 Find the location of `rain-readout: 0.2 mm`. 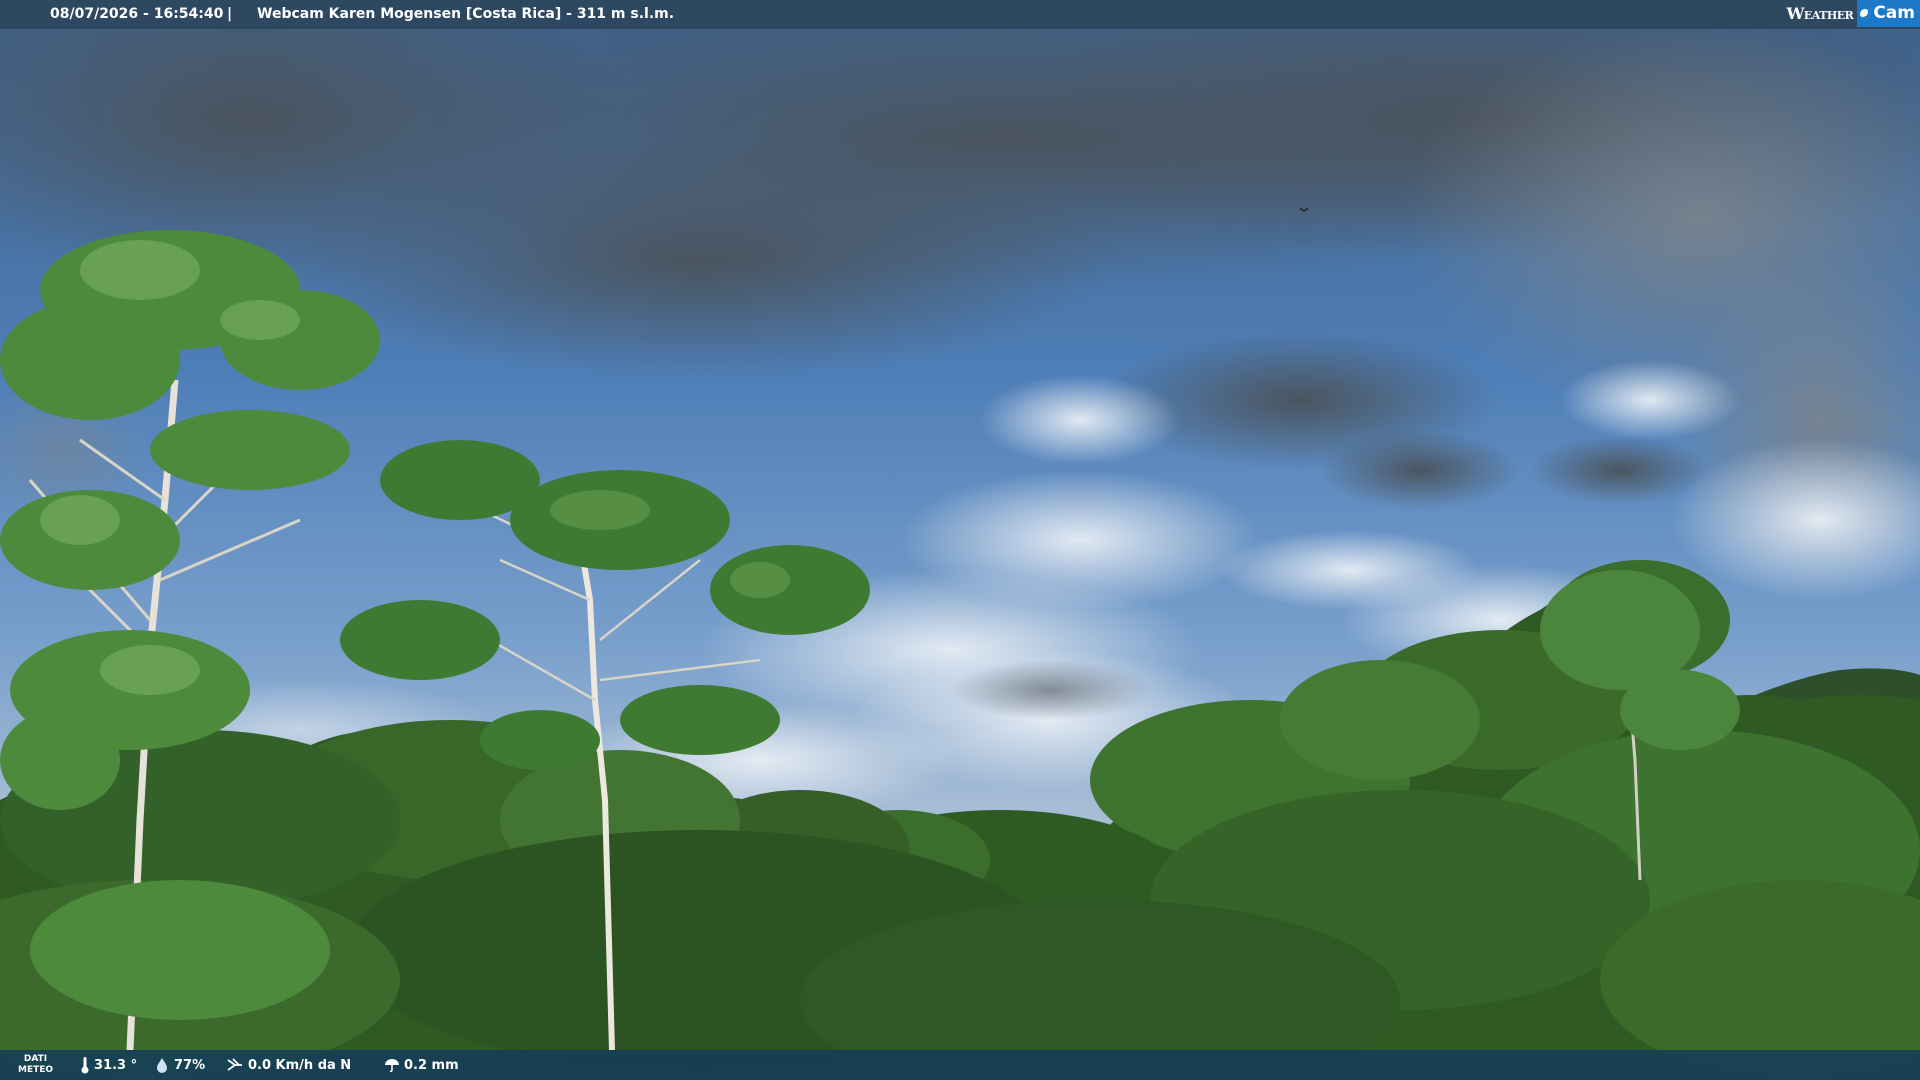

rain-readout: 0.2 mm is located at coordinates (421, 1065).